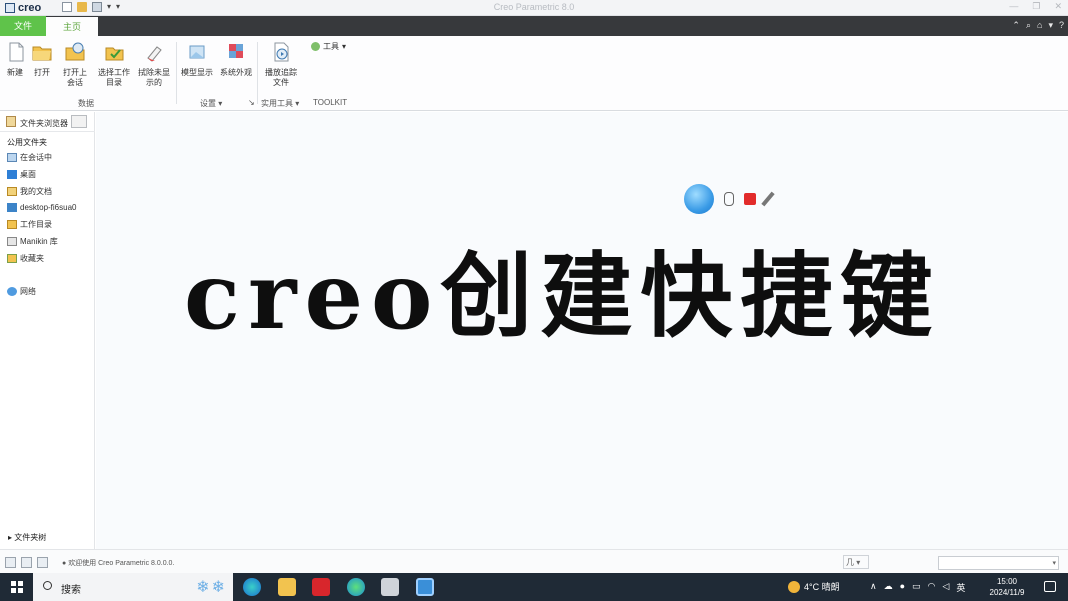 The height and width of the screenshot is (601, 1068). Describe the element at coordinates (12, 191) in the screenshot. I see `documents-icon` at that location.